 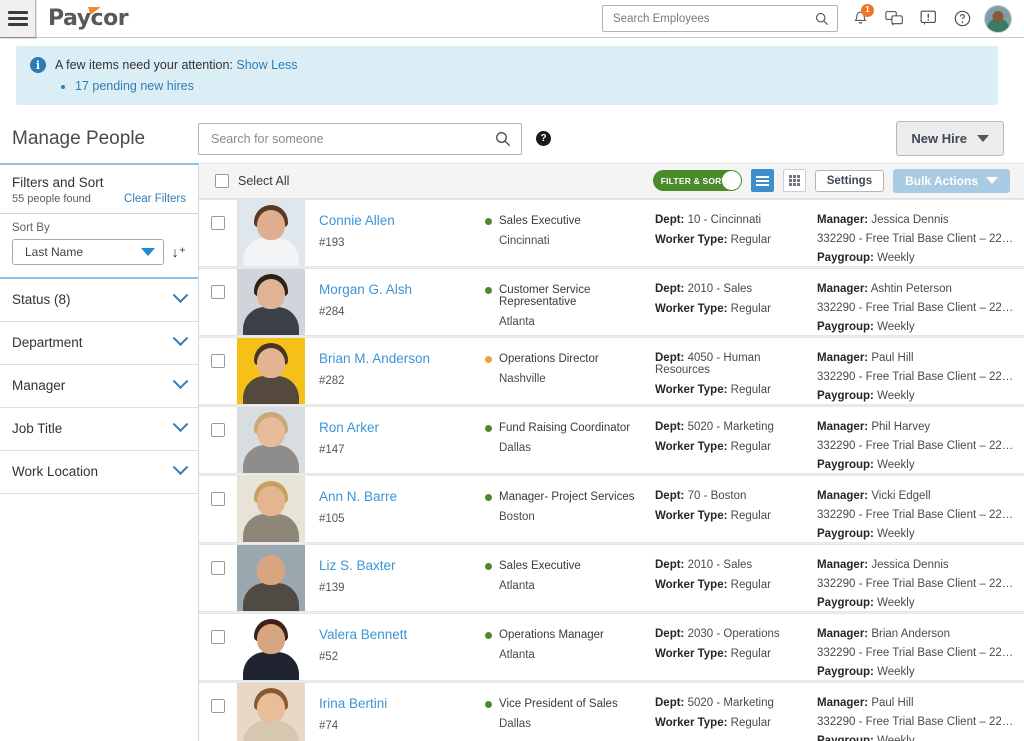 I want to click on employee-search-box, so click(x=720, y=18).